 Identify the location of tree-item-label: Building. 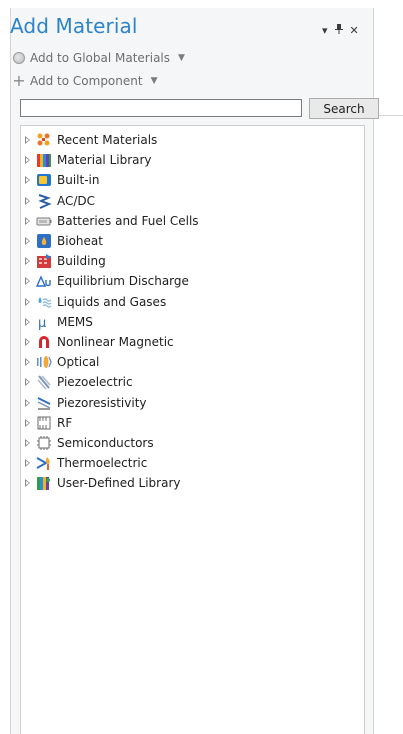
(81, 261).